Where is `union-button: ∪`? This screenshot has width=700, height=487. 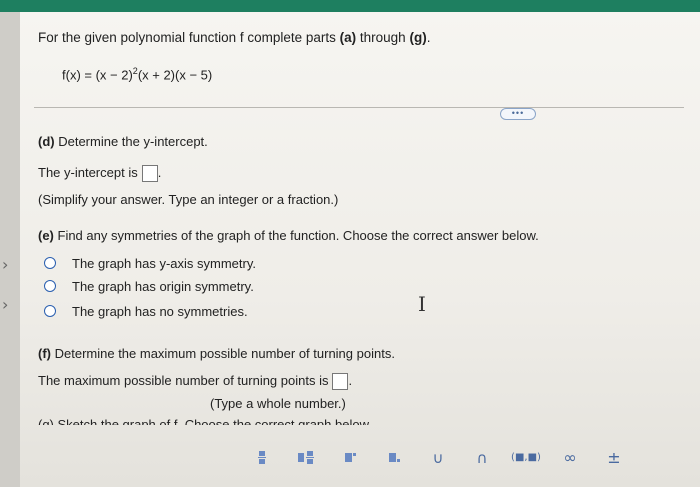 union-button: ∪ is located at coordinates (438, 458).